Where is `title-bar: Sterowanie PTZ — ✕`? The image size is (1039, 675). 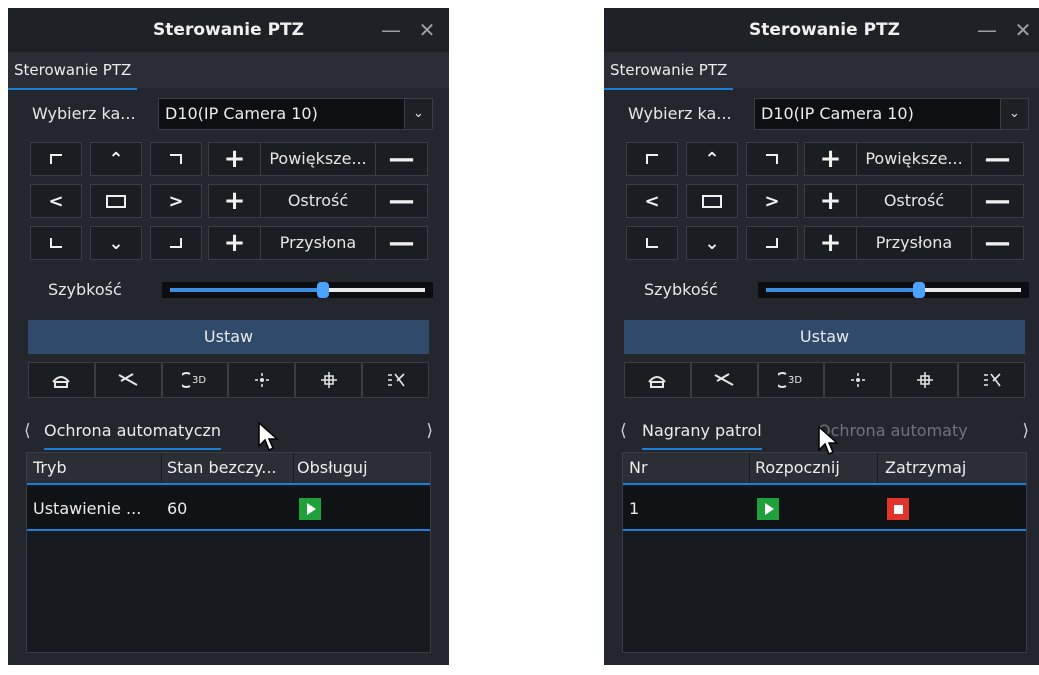 title-bar: Sterowanie PTZ — ✕ is located at coordinates (228, 30).